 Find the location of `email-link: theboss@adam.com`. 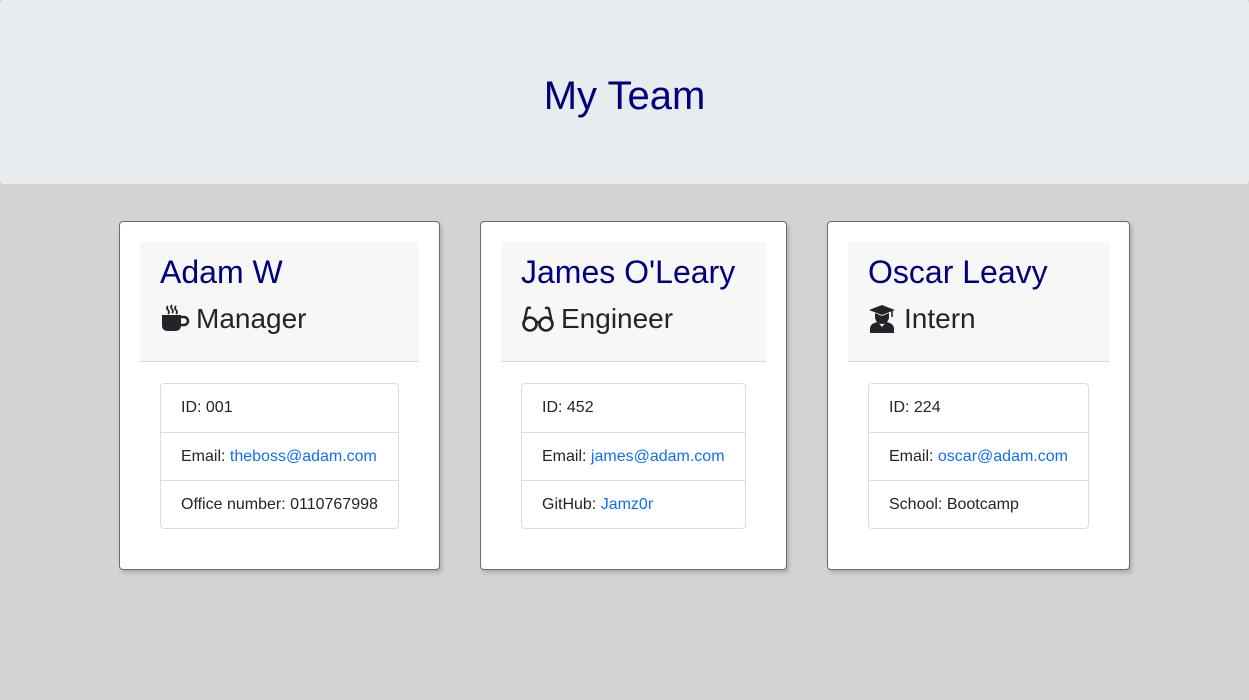

email-link: theboss@adam.com is located at coordinates (303, 457).